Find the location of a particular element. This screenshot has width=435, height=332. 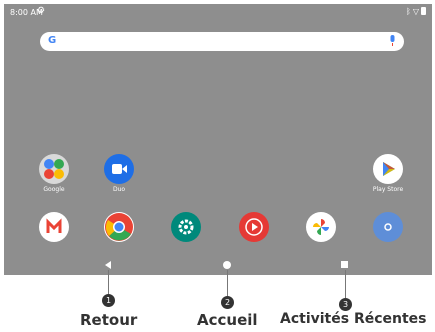

microphone-icon is located at coordinates (392, 41).